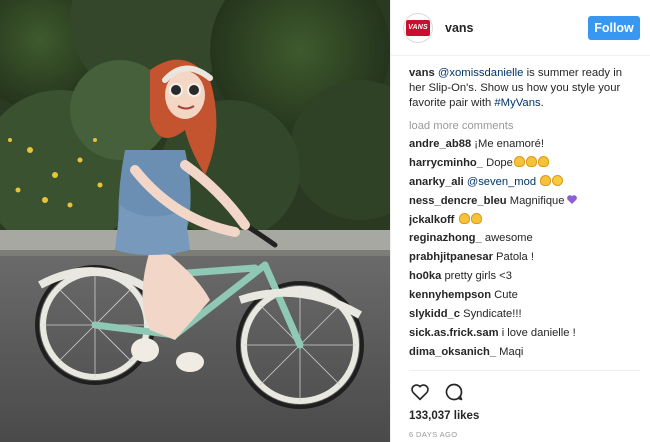 The height and width of the screenshot is (442, 650). What do you see at coordinates (524, 314) in the screenshot?
I see `comment-row: slykidd_c Syndicate!!!` at bounding box center [524, 314].